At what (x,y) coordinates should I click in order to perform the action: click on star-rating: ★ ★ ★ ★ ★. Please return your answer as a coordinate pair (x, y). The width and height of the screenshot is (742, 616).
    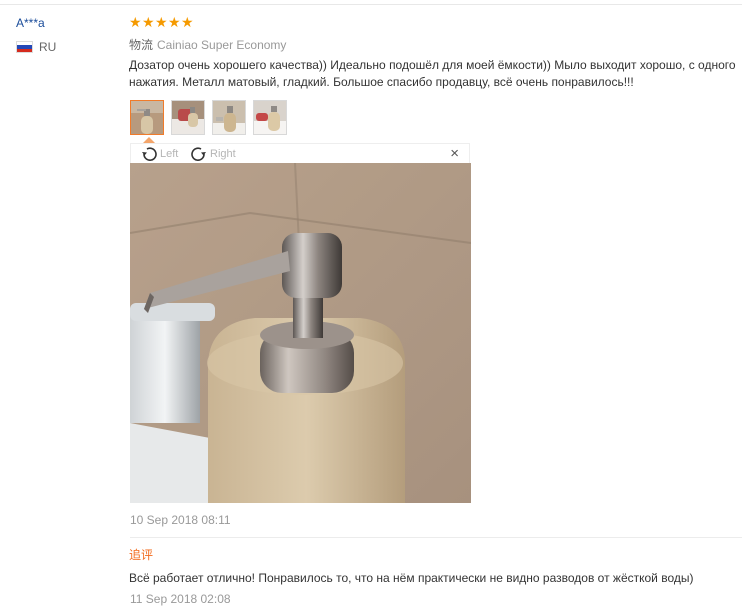
    Looking at the image, I should click on (161, 22).